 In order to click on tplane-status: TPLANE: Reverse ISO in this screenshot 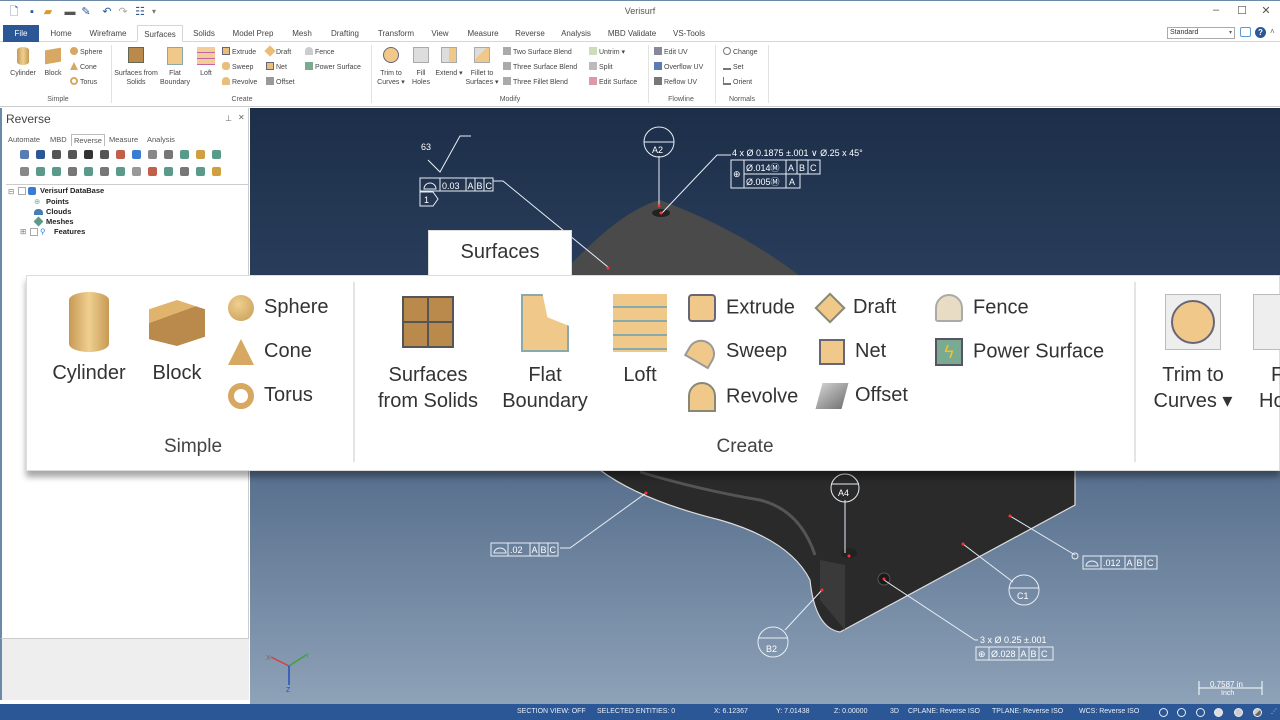, I will do `click(1027, 712)`.